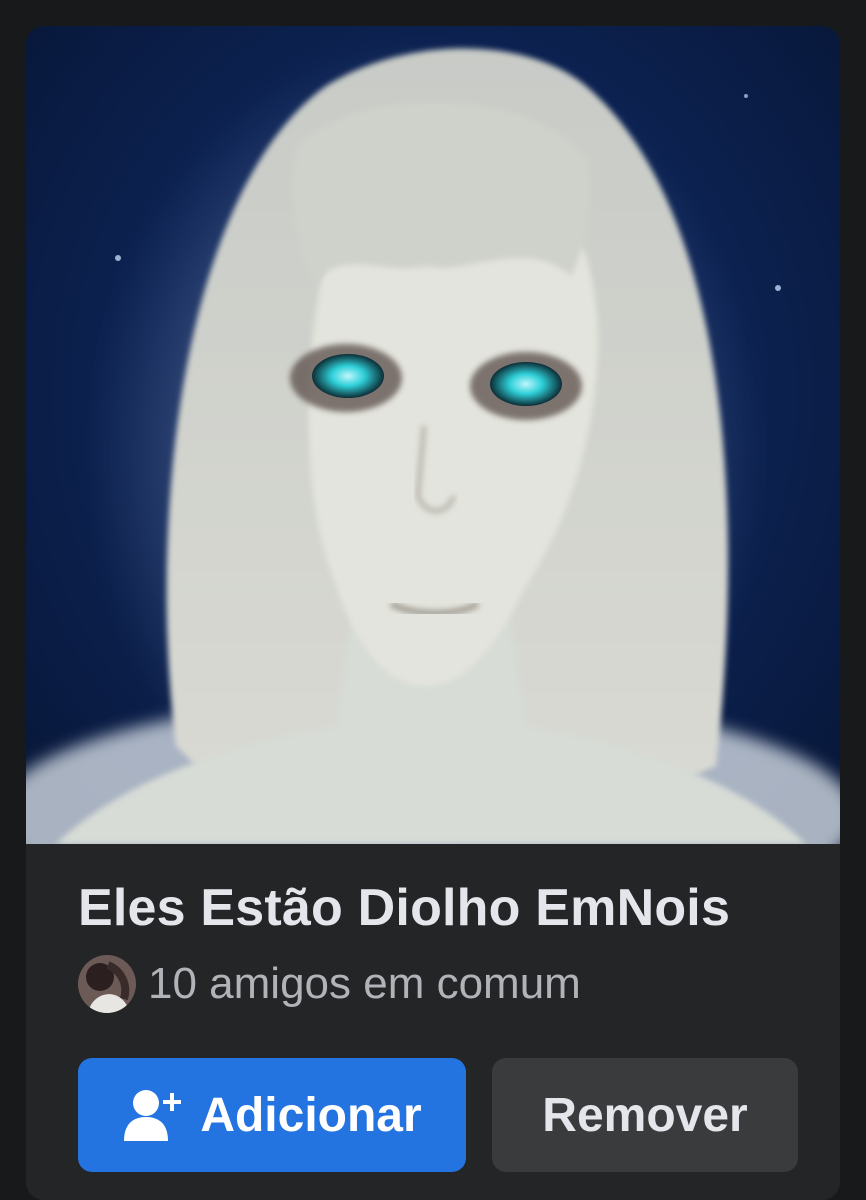 Image resolution: width=866 pixels, height=1200 pixels. I want to click on left-eye, so click(348, 376).